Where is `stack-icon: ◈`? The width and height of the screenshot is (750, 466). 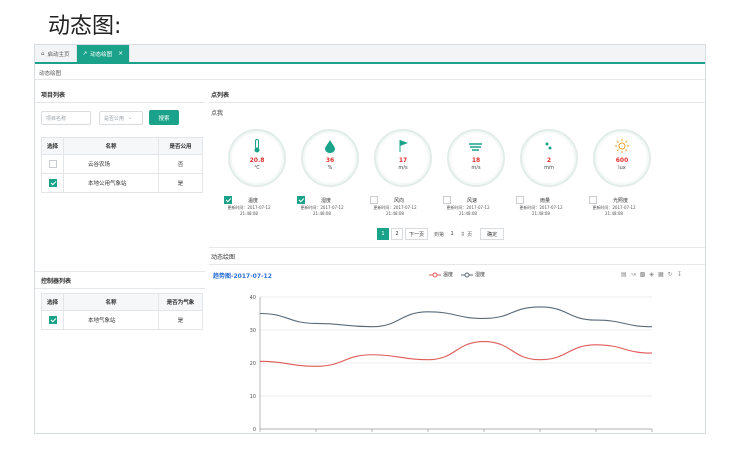 stack-icon: ◈ is located at coordinates (651, 274).